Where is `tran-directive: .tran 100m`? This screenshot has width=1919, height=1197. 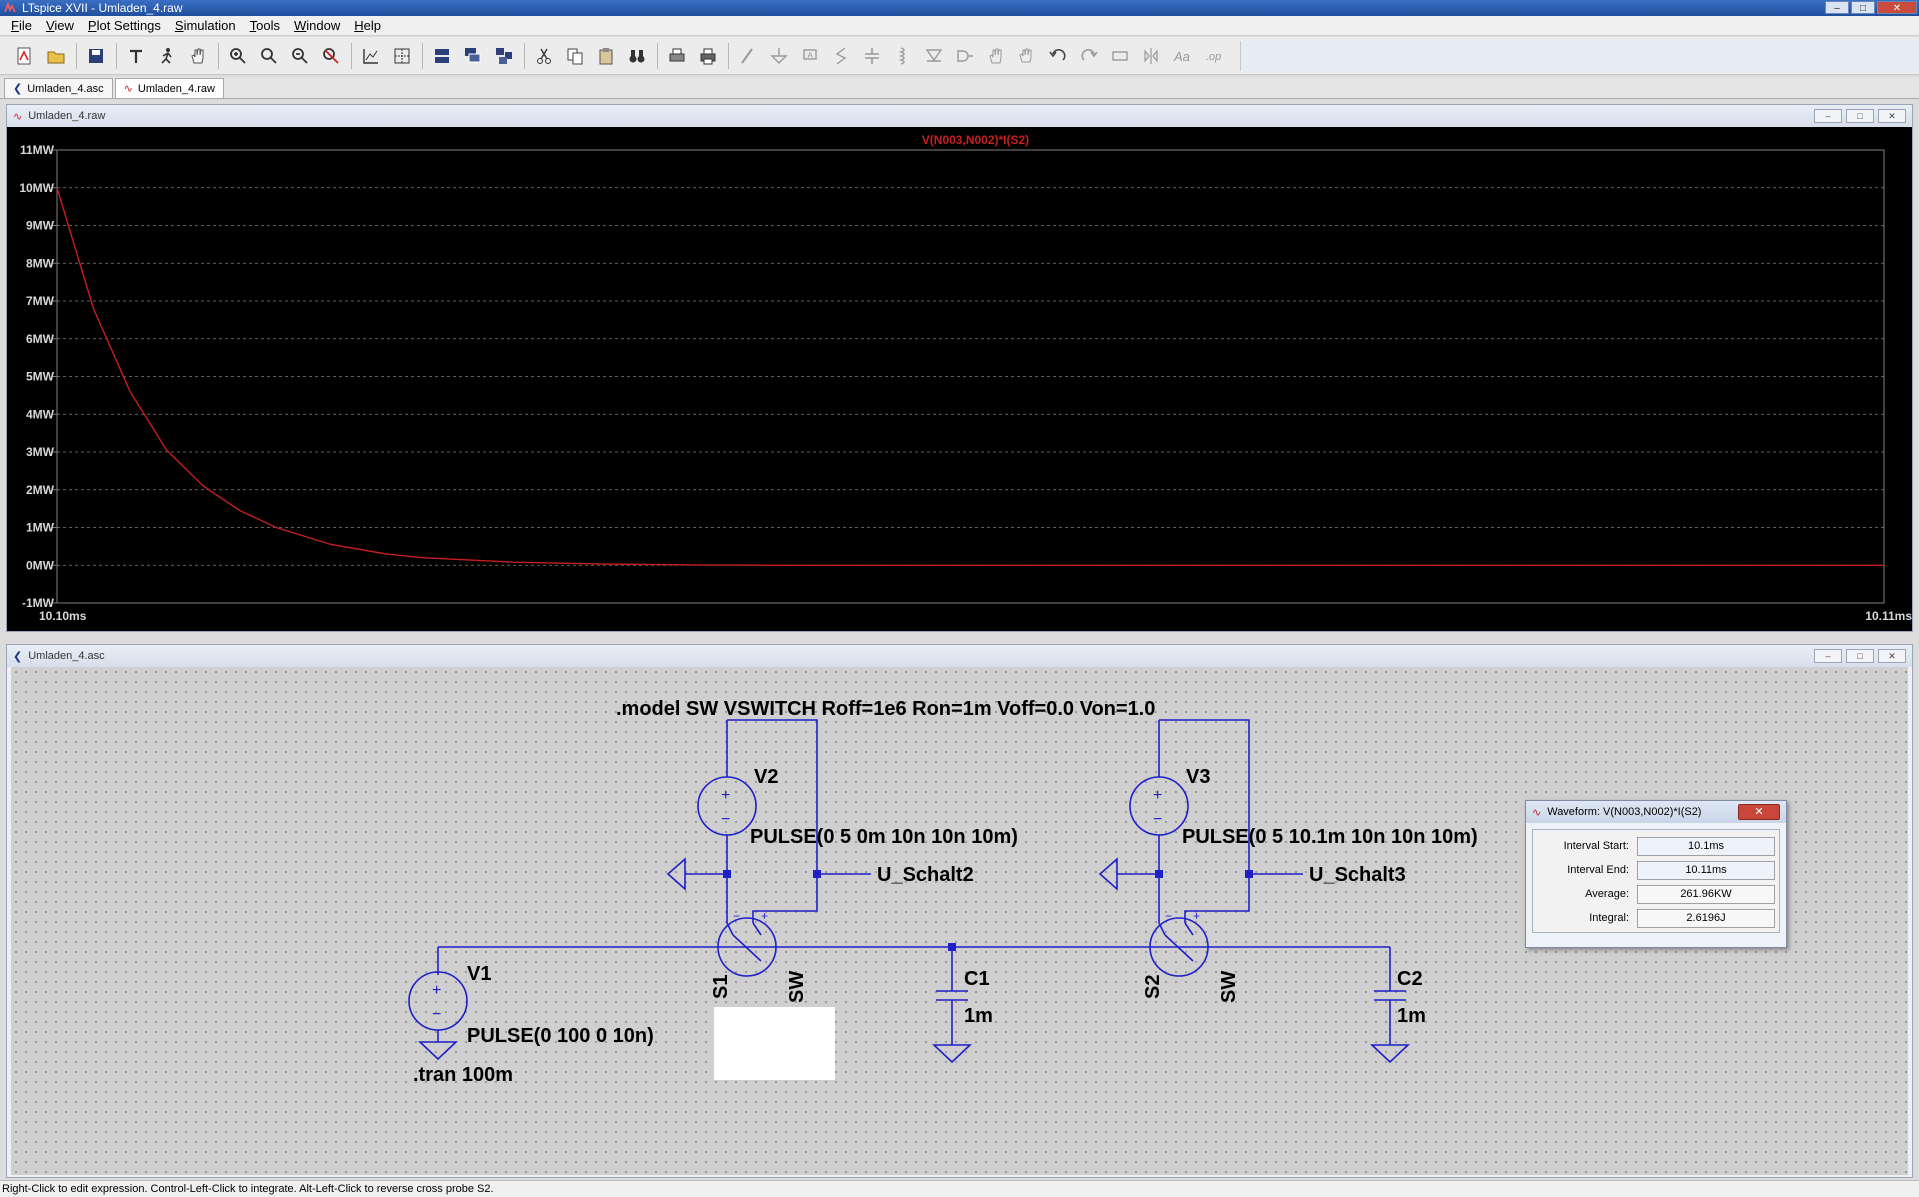
tran-directive: .tran 100m is located at coordinates (463, 1075).